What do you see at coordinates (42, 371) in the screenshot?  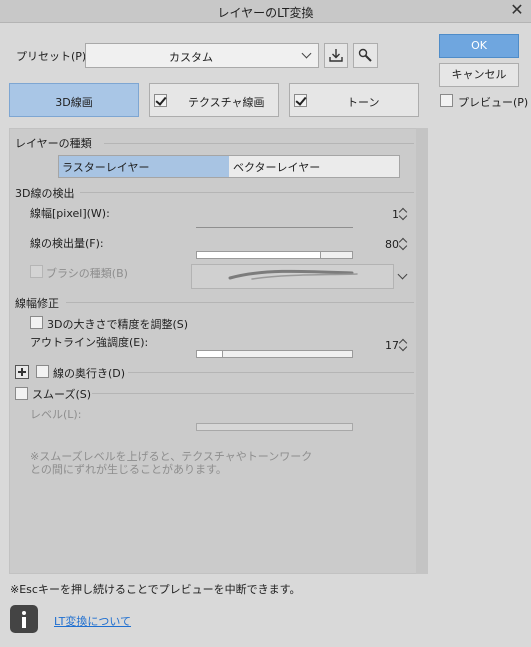 I see `line-depth-checkbox` at bounding box center [42, 371].